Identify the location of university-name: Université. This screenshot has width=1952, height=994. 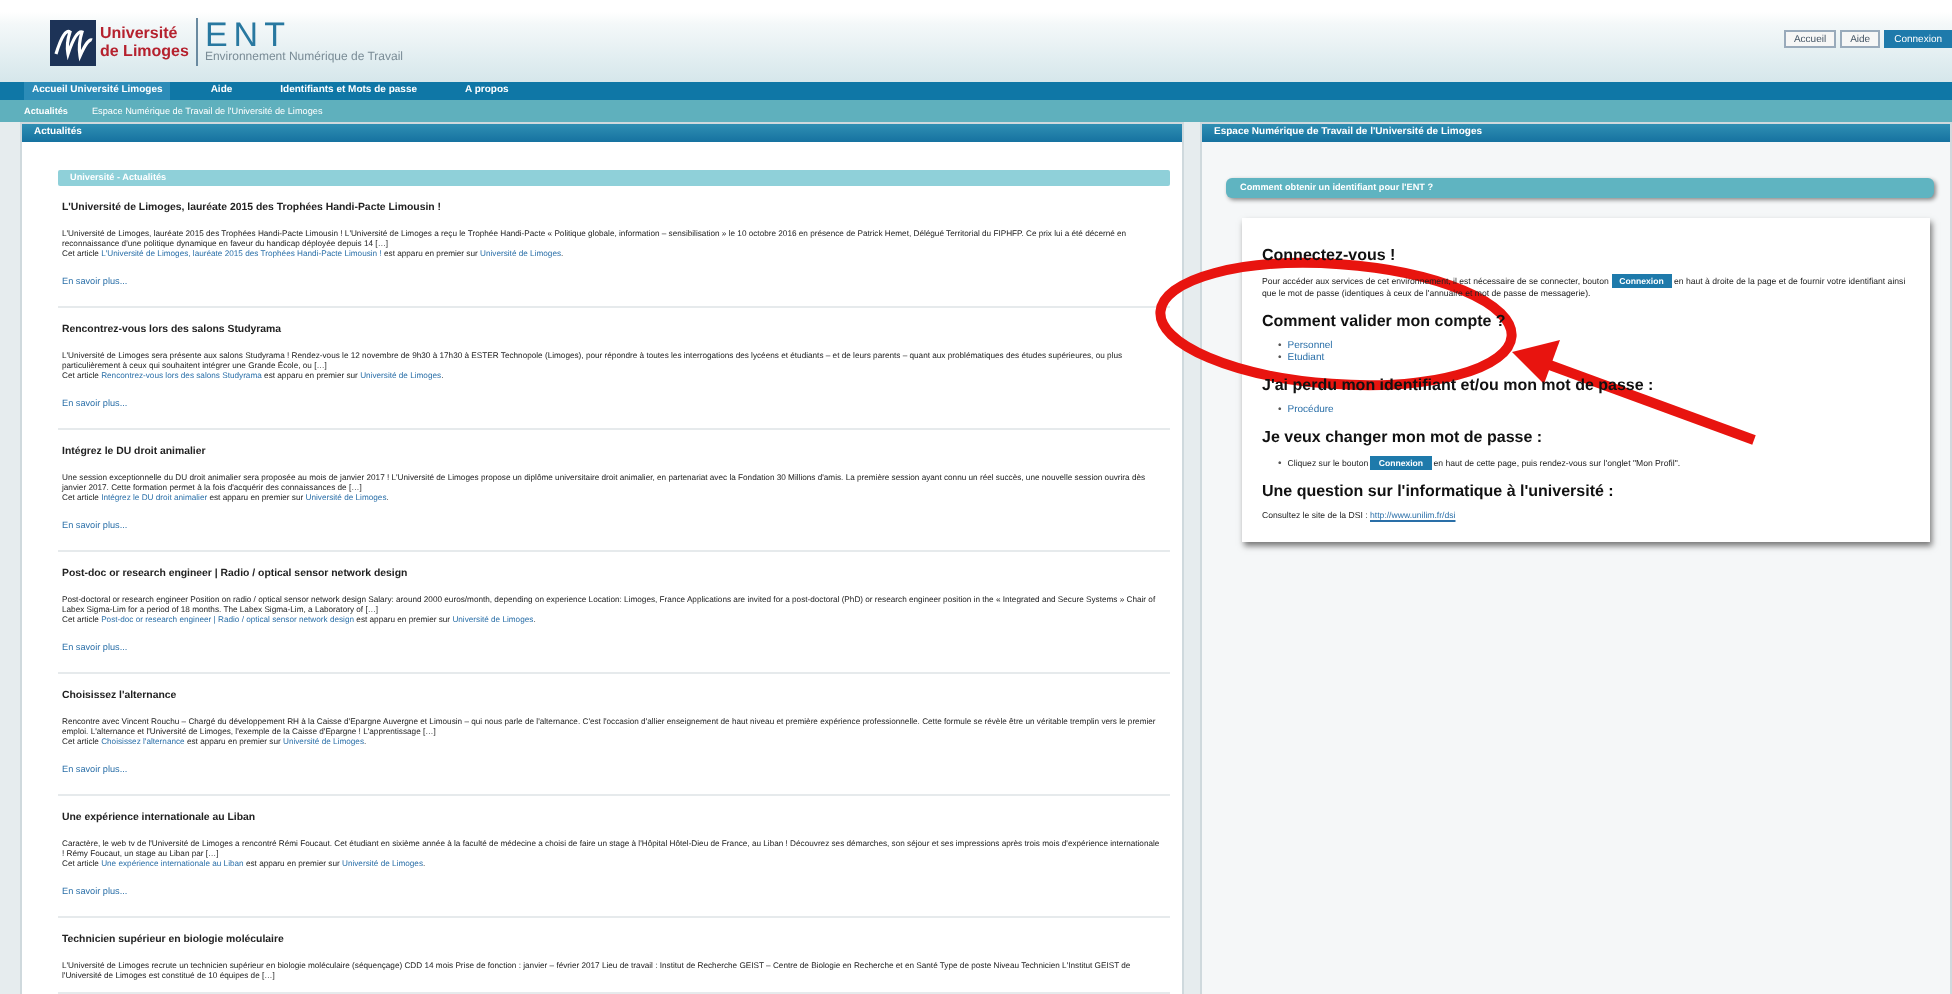
(140, 33).